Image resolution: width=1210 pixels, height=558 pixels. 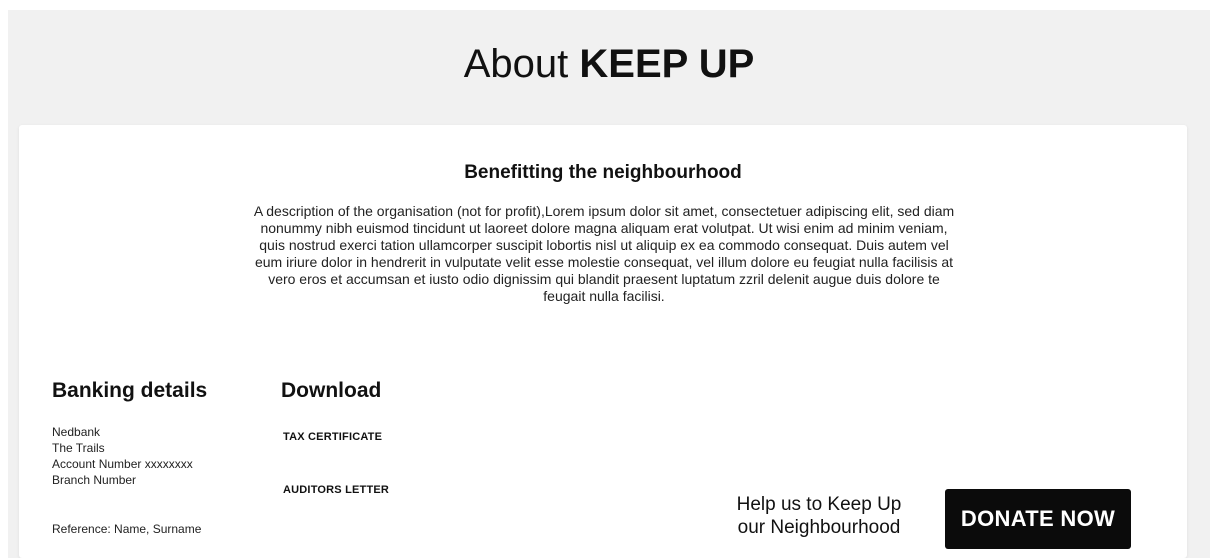 What do you see at coordinates (603, 172) in the screenshot?
I see `intro-heading: Benefitting the neighbourhood` at bounding box center [603, 172].